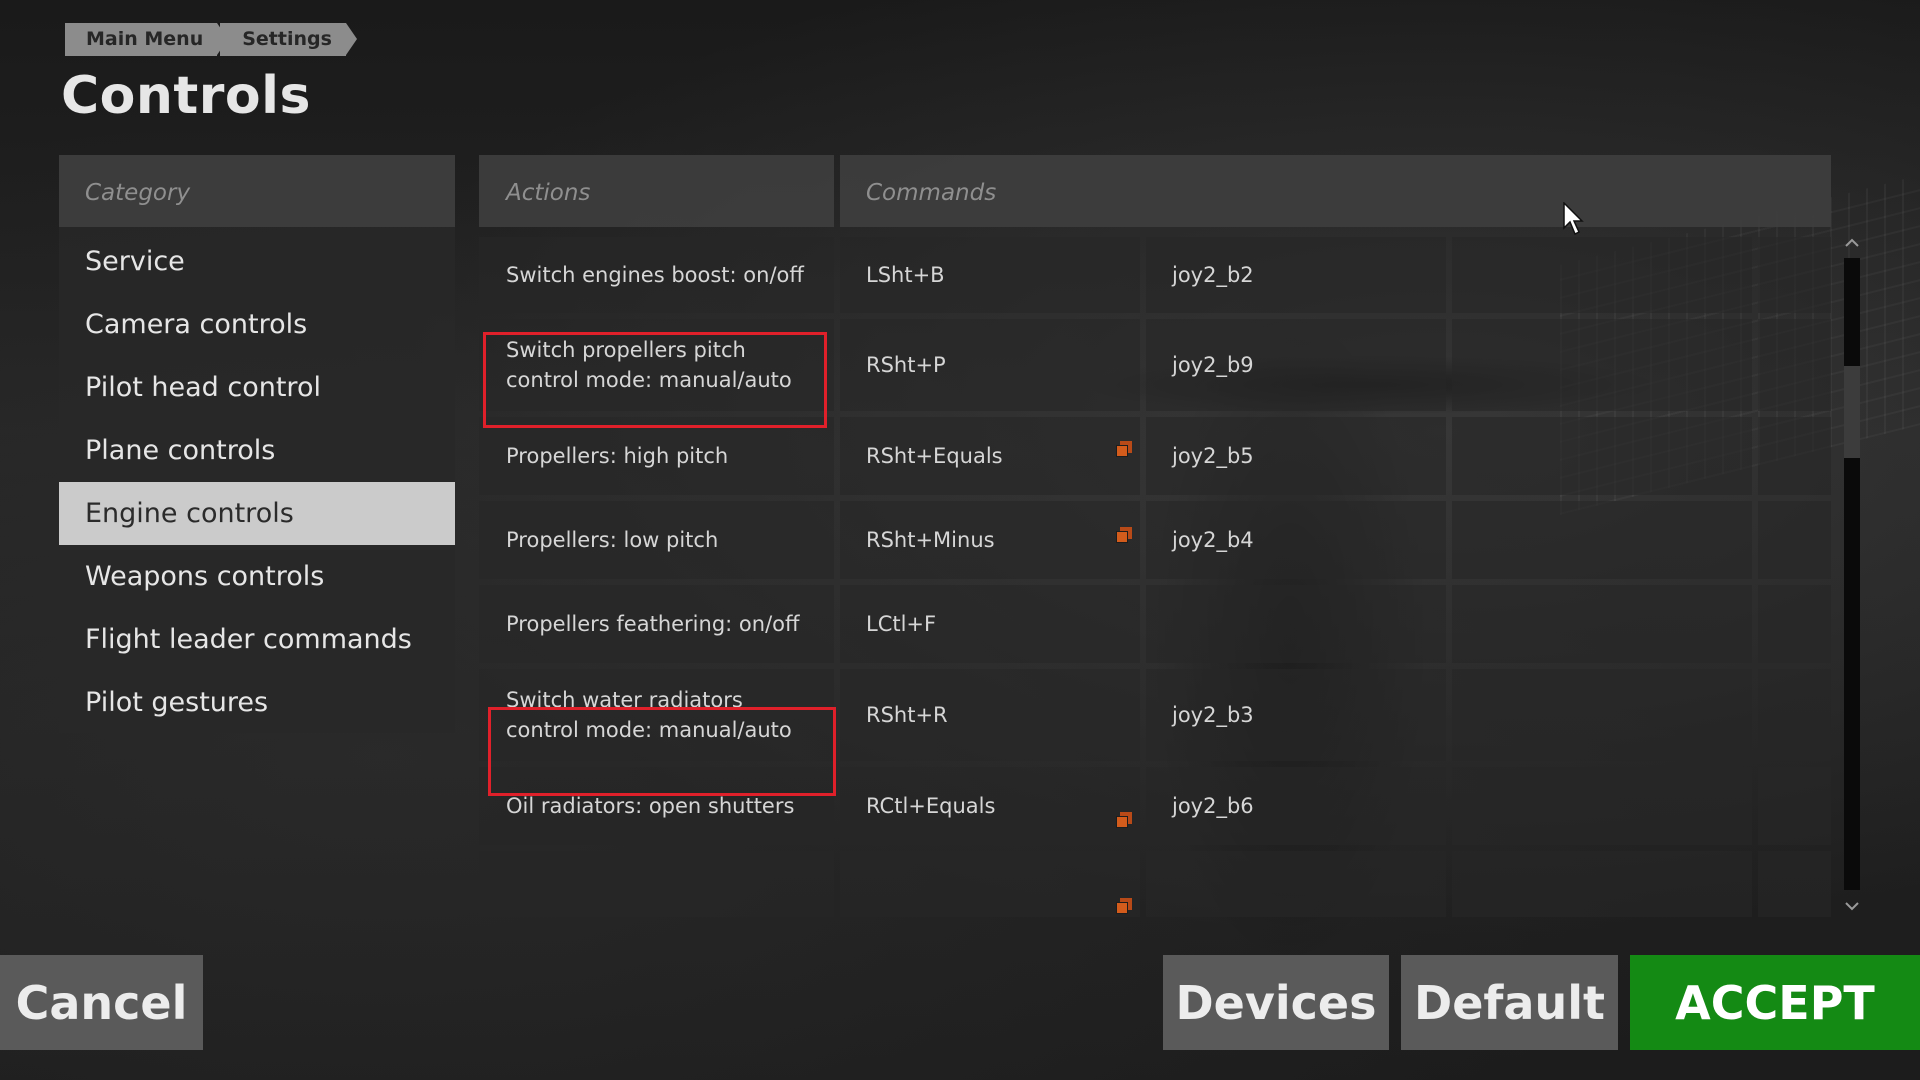 The height and width of the screenshot is (1080, 1920). What do you see at coordinates (288, 39) in the screenshot?
I see `breadcrumb-settings: Settings` at bounding box center [288, 39].